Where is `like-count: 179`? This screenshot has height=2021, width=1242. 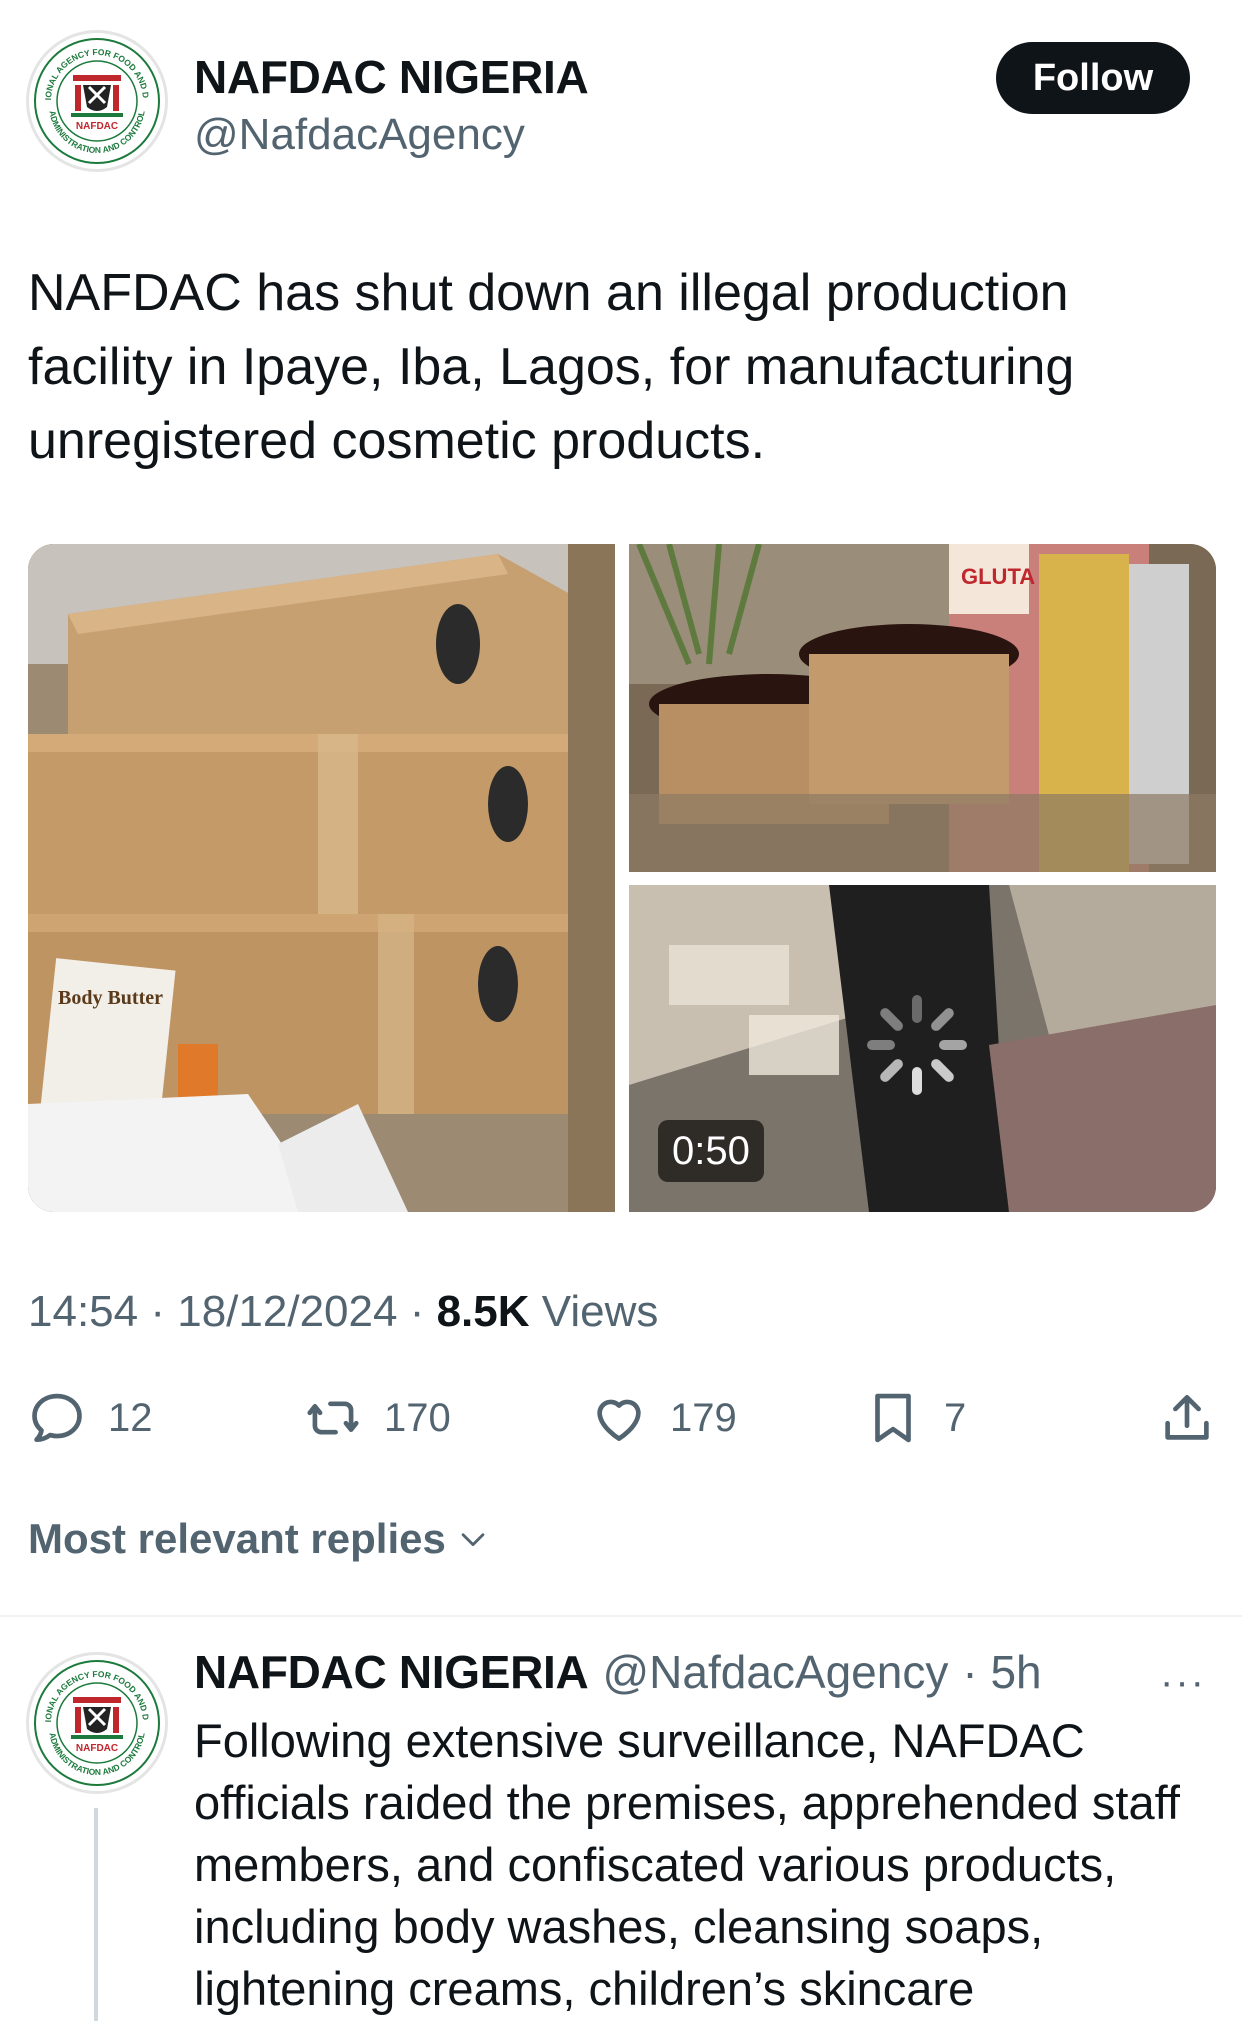
like-count: 179 is located at coordinates (703, 1417).